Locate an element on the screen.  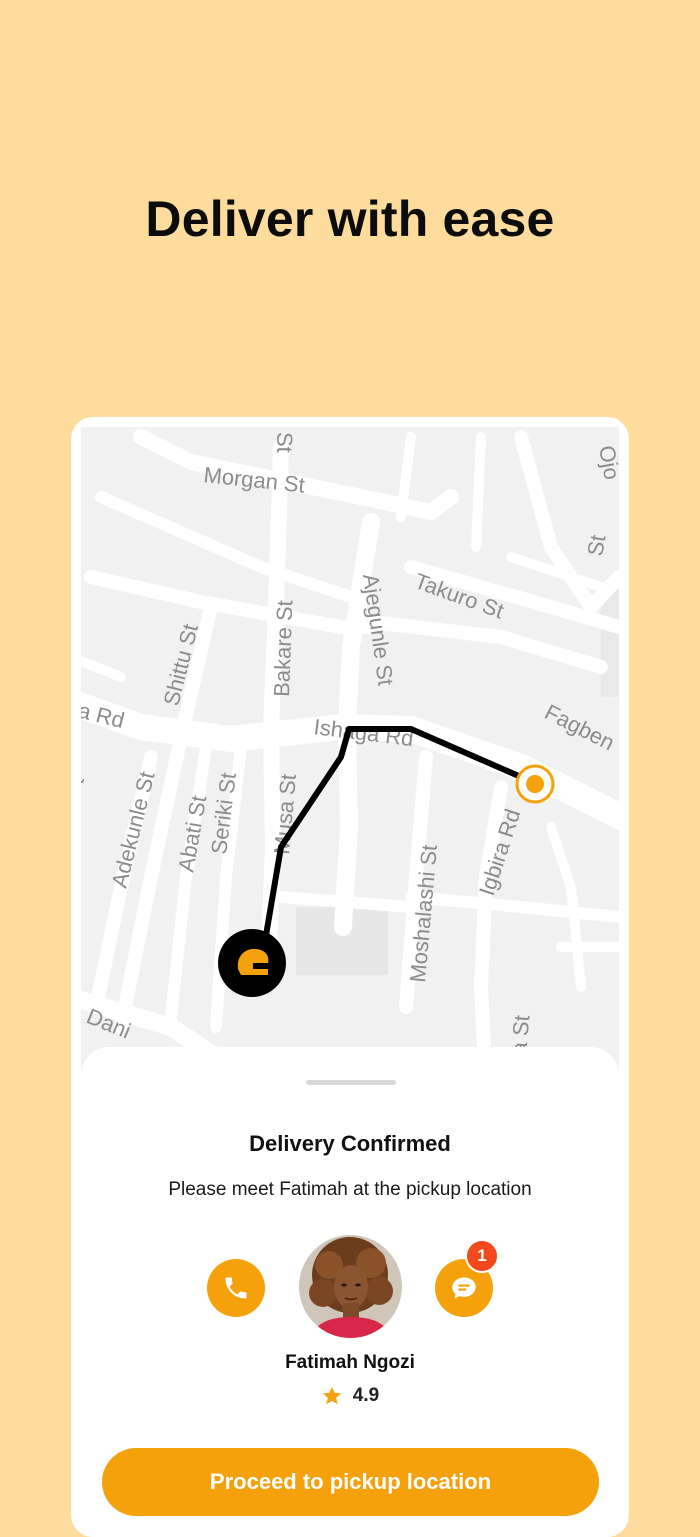
courier-rating: 4.9 is located at coordinates (350, 1396).